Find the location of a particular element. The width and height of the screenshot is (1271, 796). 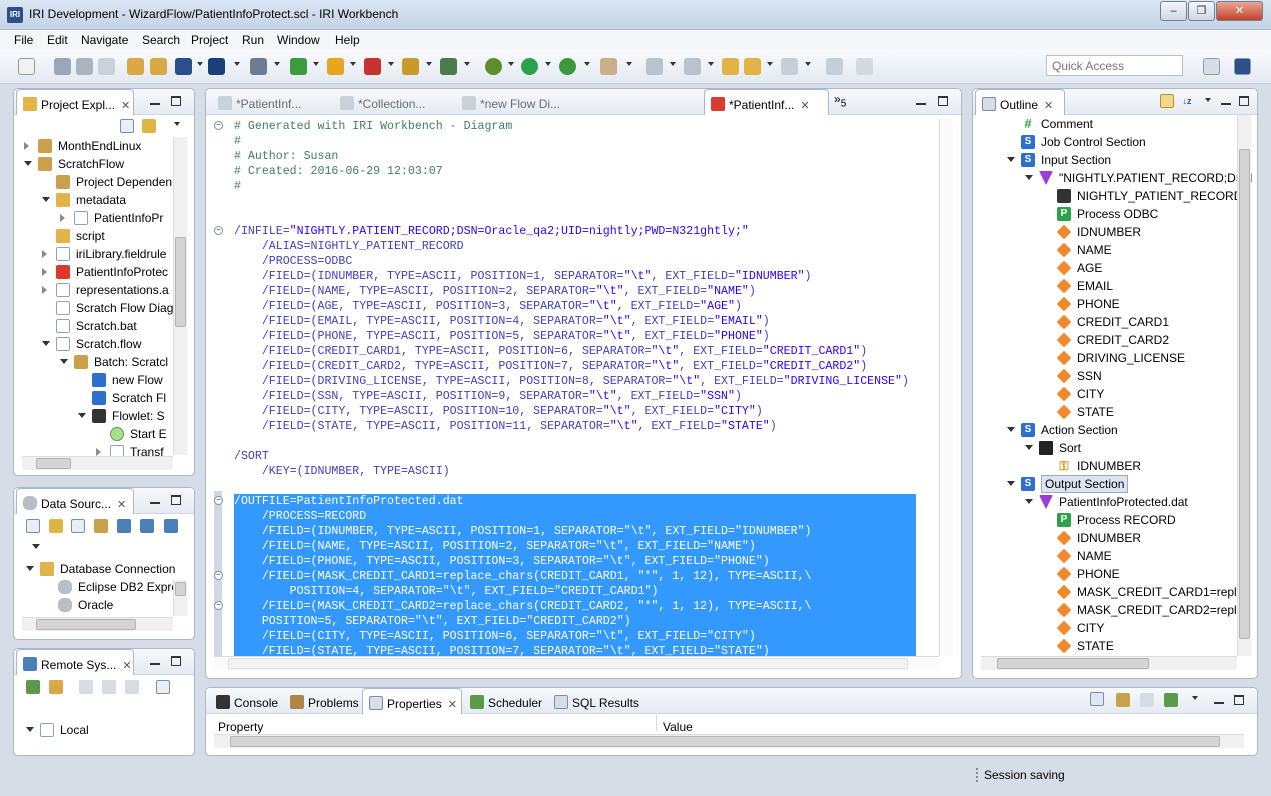

tree-item: NAME is located at coordinates (1103, 556).